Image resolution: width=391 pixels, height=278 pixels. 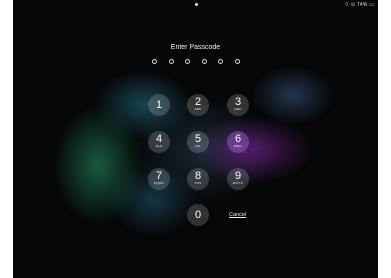 What do you see at coordinates (238, 139) in the screenshot?
I see `key-digit: 6` at bounding box center [238, 139].